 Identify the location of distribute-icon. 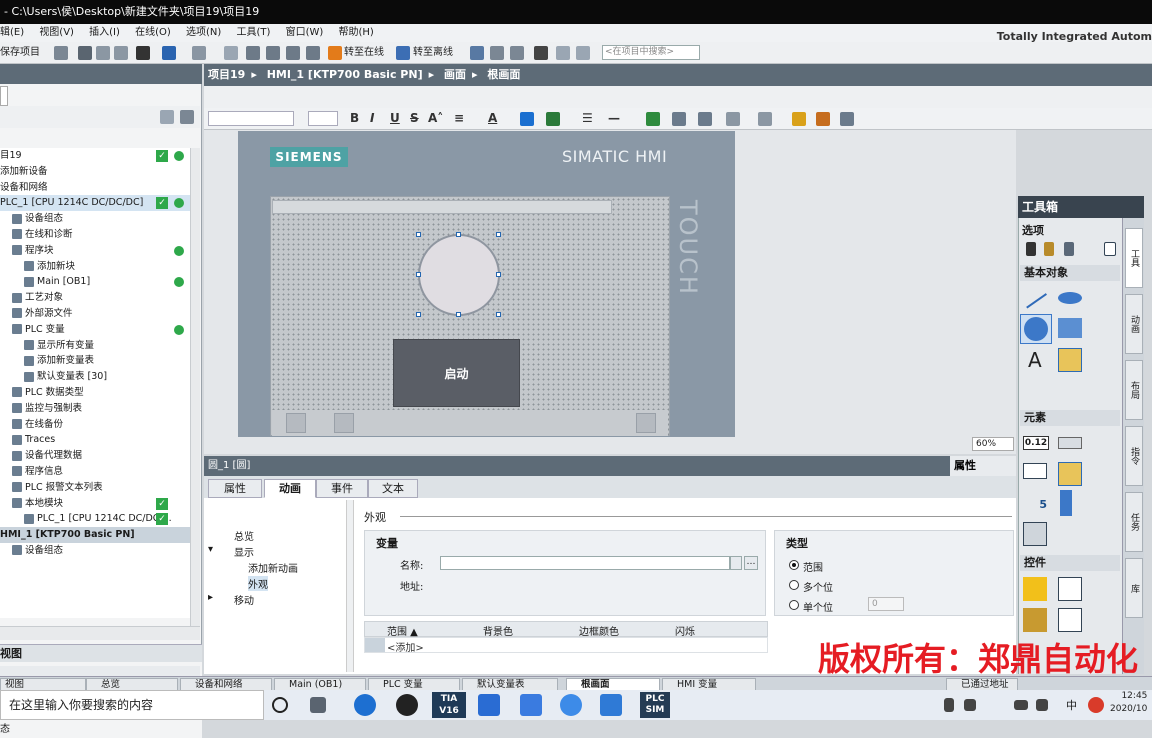
(733, 119).